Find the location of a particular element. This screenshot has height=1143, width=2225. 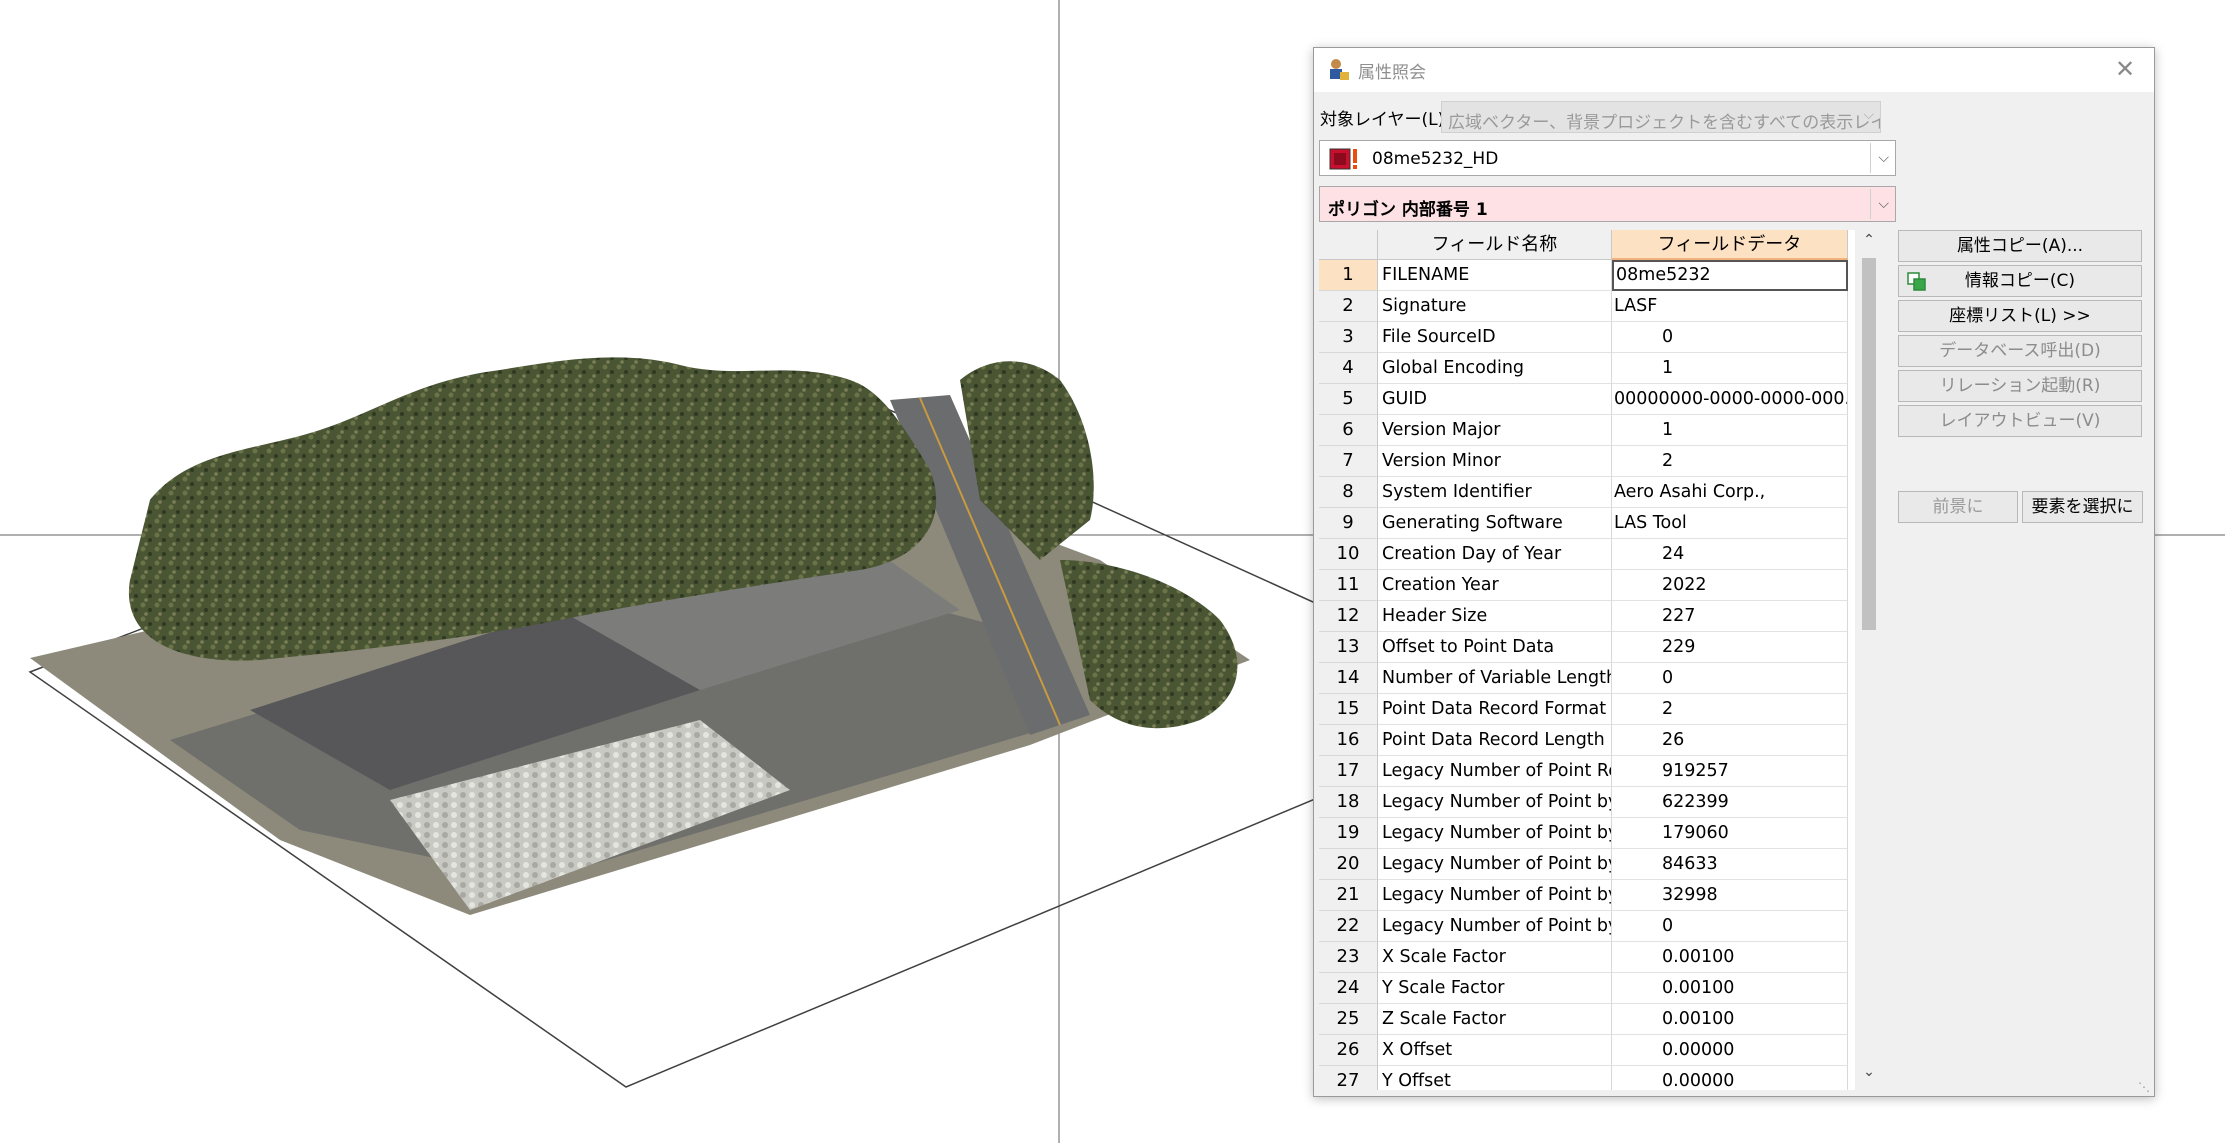

field-name-cell: Offset to Point Data is located at coordinates (1495, 647).